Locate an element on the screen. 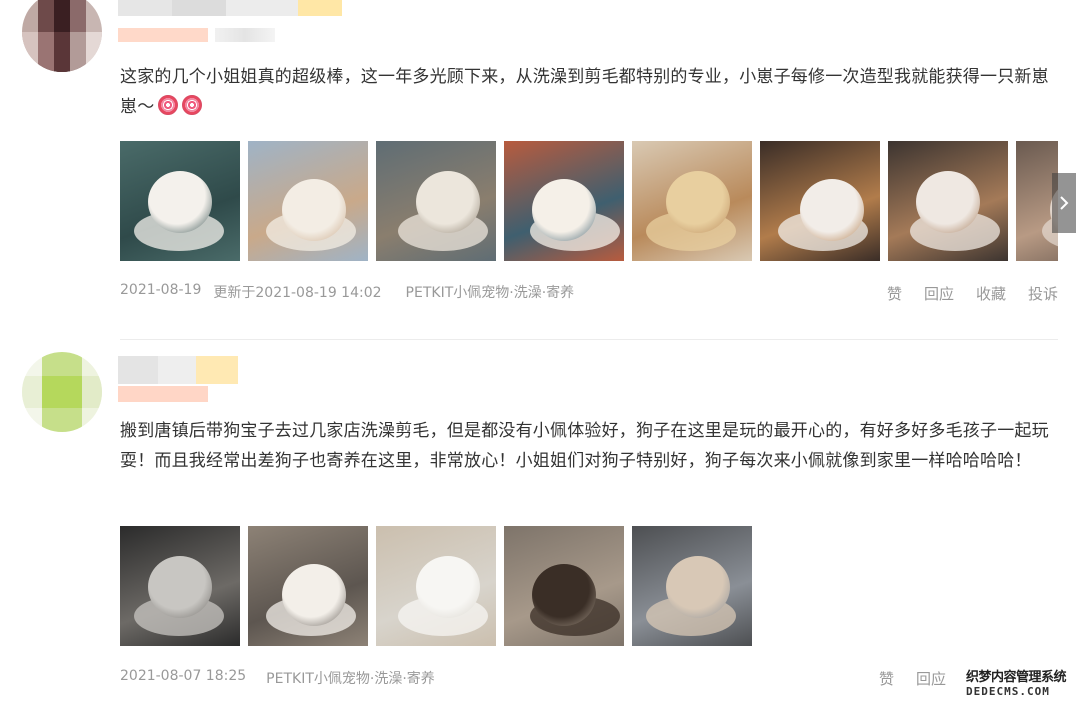 The height and width of the screenshot is (704, 1076). watermark-line-1: 织梦内容管理系统 is located at coordinates (1016, 677).